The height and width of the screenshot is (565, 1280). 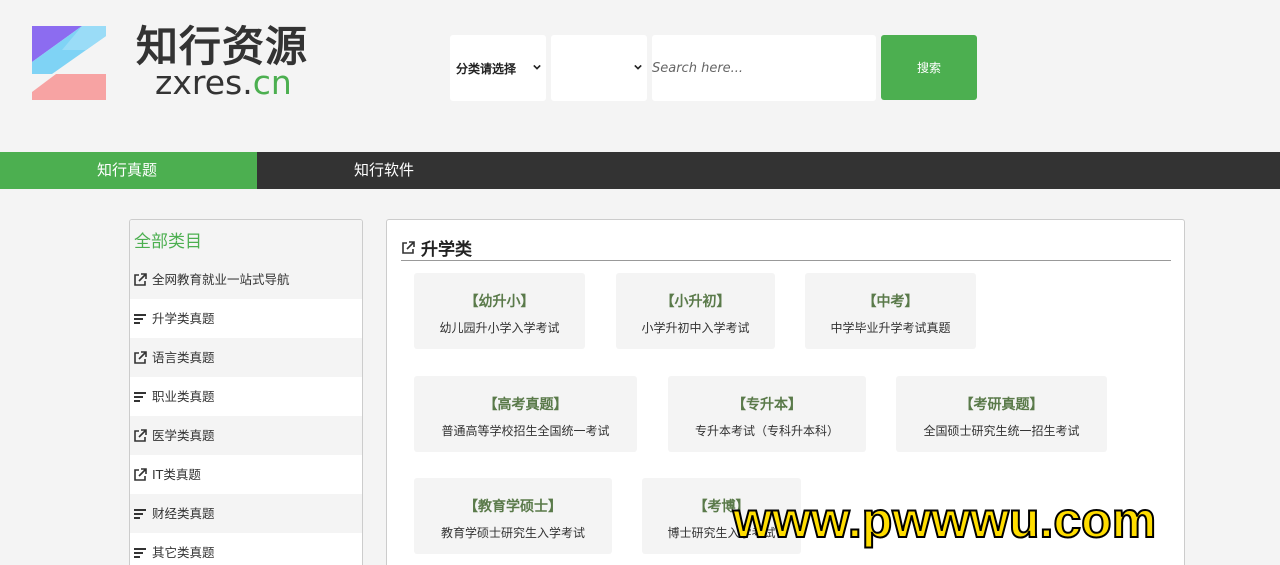 What do you see at coordinates (1001, 414) in the screenshot?
I see `category-card: 【考研真题】全国硕士研究生统一招生考试` at bounding box center [1001, 414].